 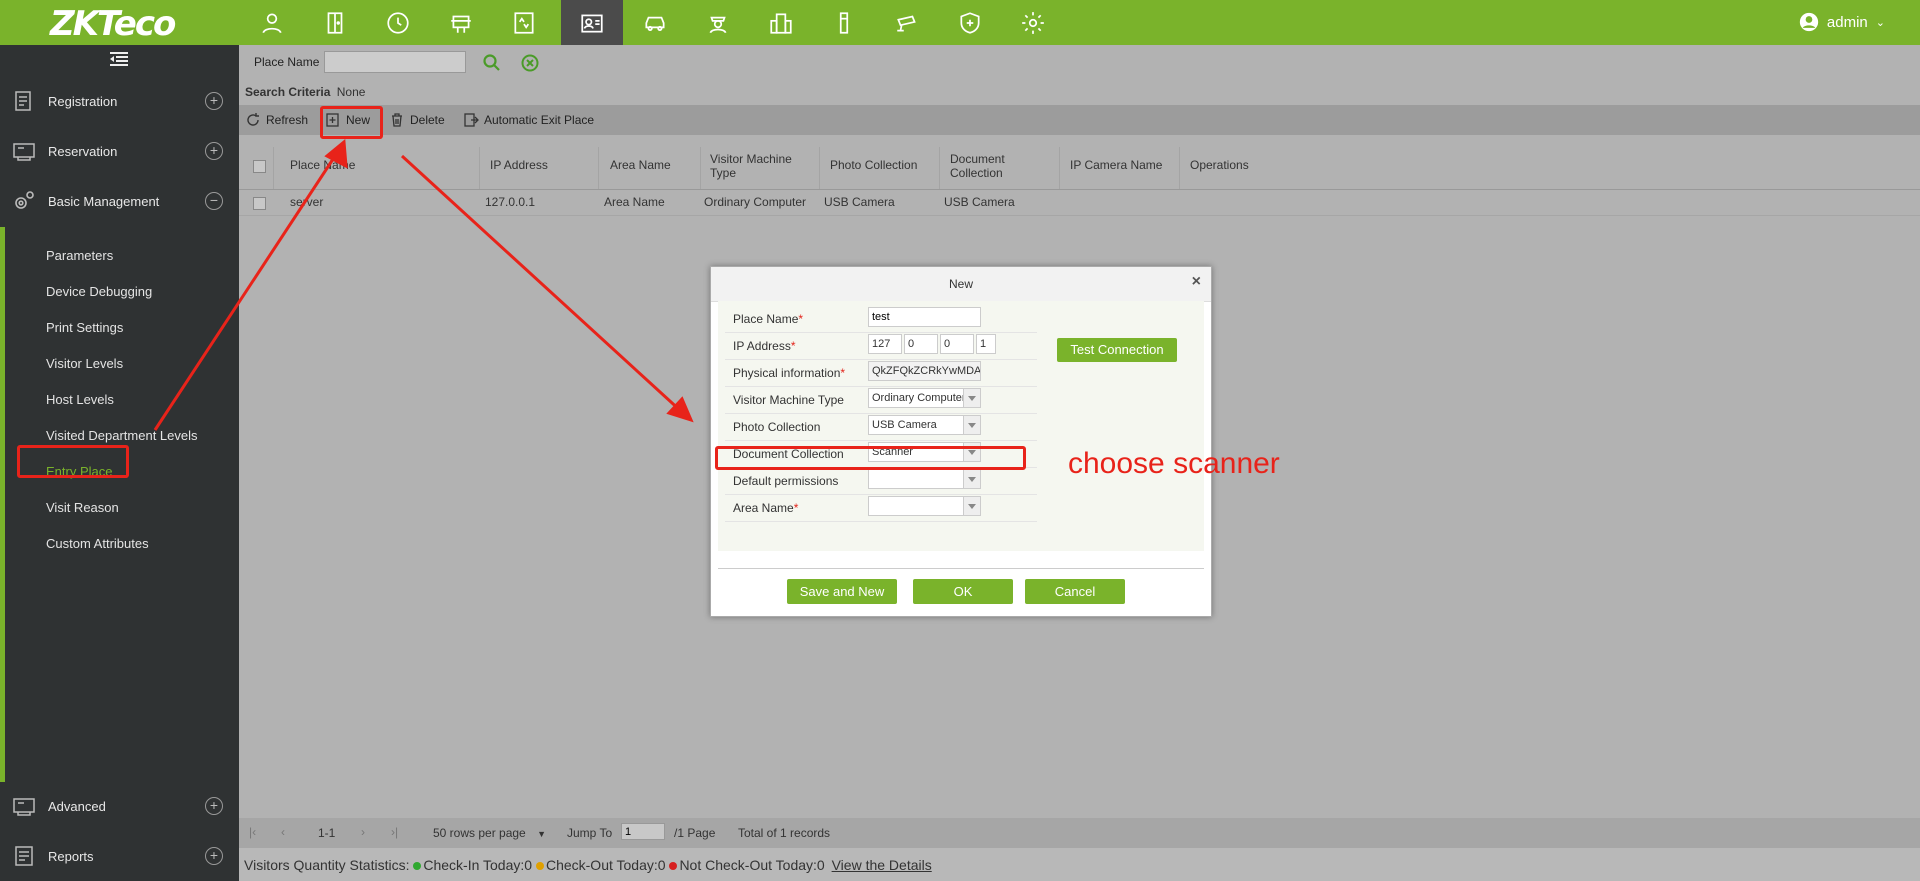 I want to click on submenu-device-debugging: Device Debugging, so click(x=99, y=291).